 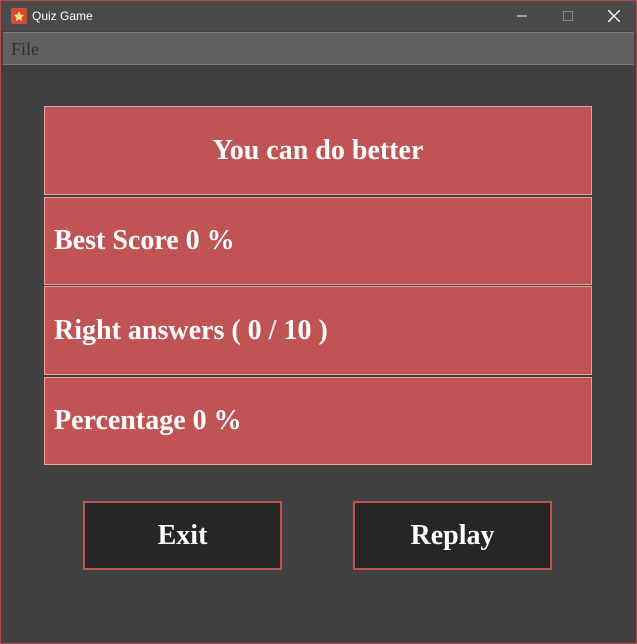 What do you see at coordinates (318, 241) in the screenshot?
I see `best-score-label: Best Score 0 %` at bounding box center [318, 241].